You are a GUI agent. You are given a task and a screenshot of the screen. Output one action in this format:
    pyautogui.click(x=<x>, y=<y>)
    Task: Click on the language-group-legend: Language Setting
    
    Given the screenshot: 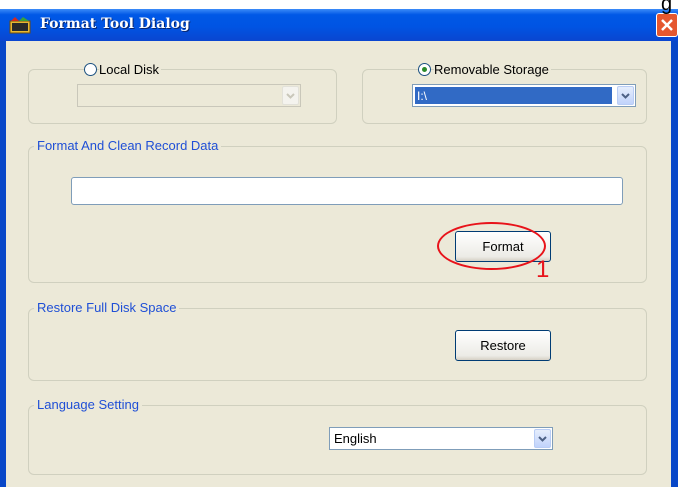 What is the action you would take?
    pyautogui.click(x=88, y=404)
    